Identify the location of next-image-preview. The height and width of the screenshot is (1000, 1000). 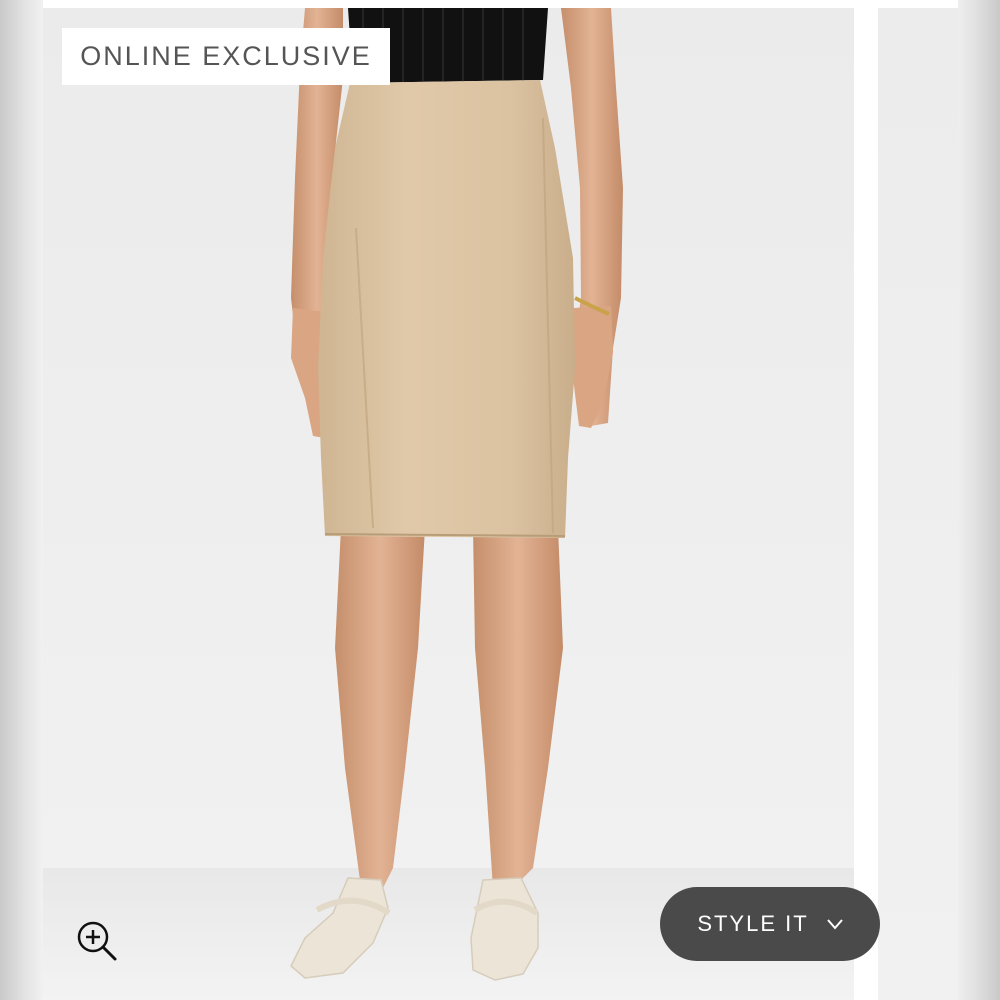
(918, 504).